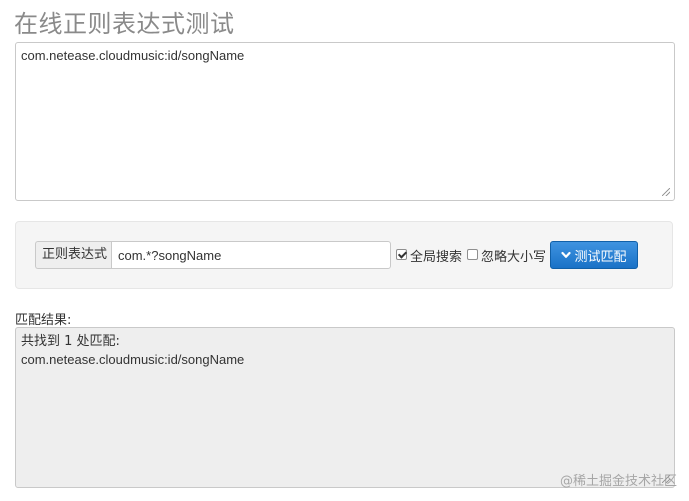  What do you see at coordinates (401, 254) in the screenshot?
I see `global-search-checkbox` at bounding box center [401, 254].